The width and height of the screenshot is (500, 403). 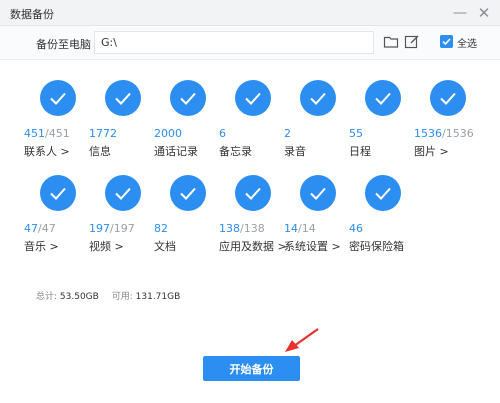 What do you see at coordinates (235, 151) in the screenshot?
I see `category-label: 备忘录` at bounding box center [235, 151].